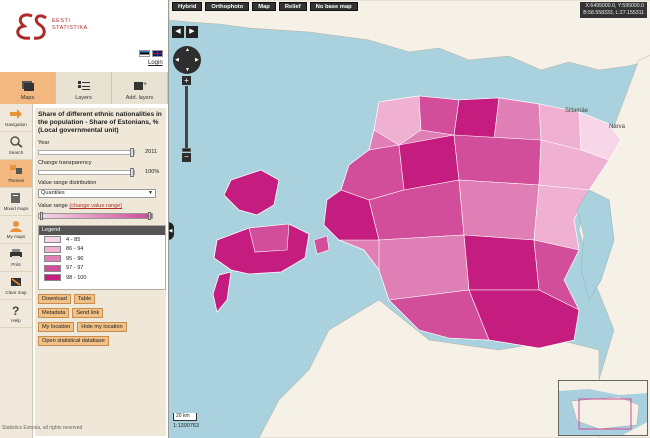  I want to click on value-range-slider, so click(95, 216).